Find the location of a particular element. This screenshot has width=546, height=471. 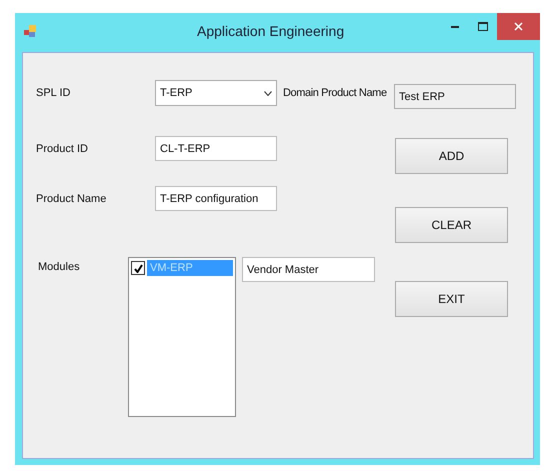

spl-id-dropdown: T-ERP is located at coordinates (216, 93).